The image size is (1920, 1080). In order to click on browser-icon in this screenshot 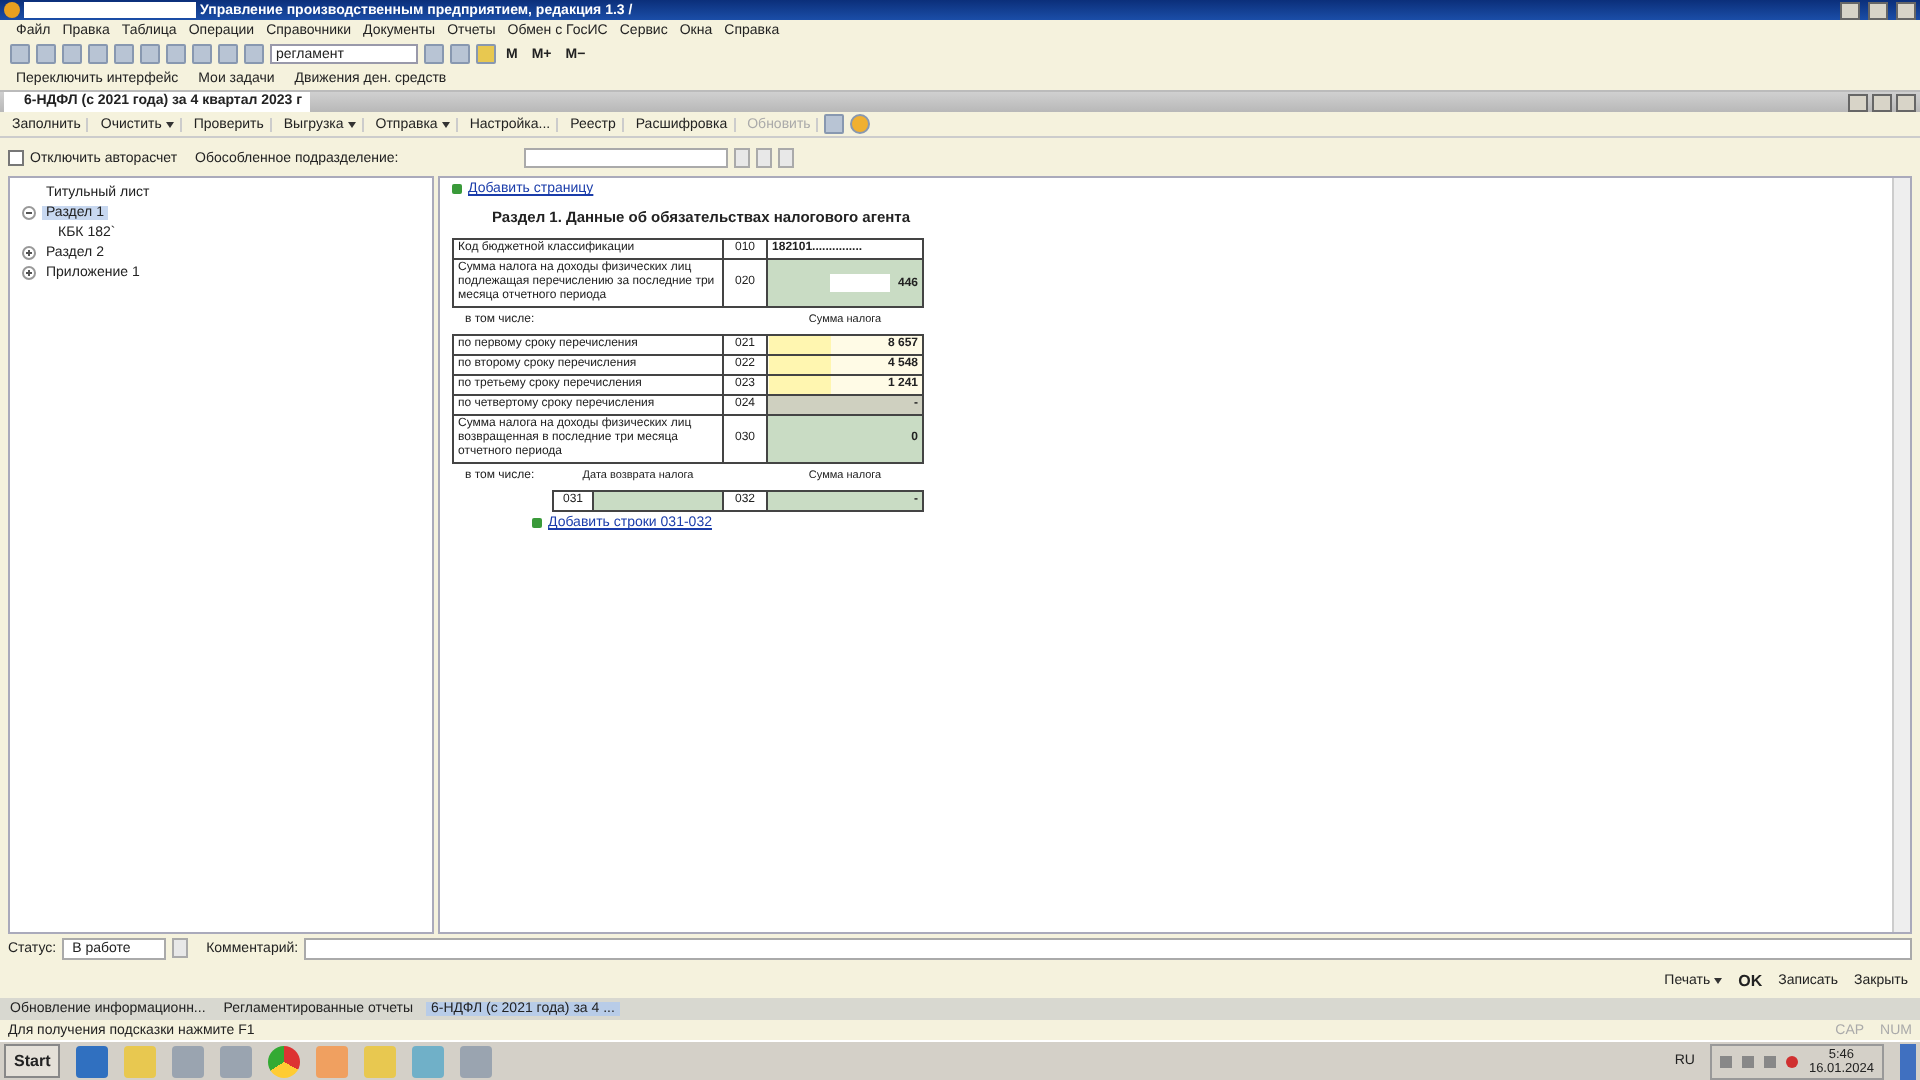, I will do `click(284, 1061)`.